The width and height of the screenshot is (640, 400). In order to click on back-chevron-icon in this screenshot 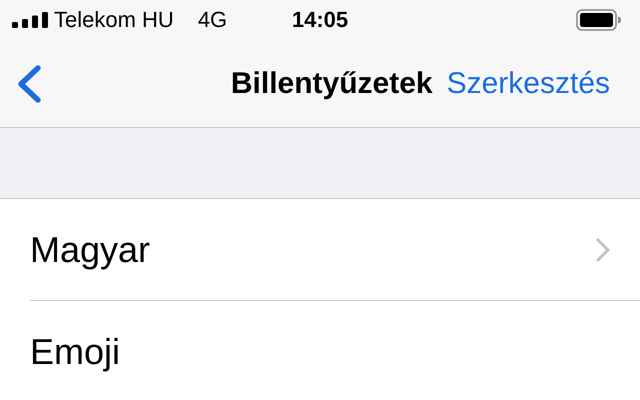, I will do `click(29, 83)`.